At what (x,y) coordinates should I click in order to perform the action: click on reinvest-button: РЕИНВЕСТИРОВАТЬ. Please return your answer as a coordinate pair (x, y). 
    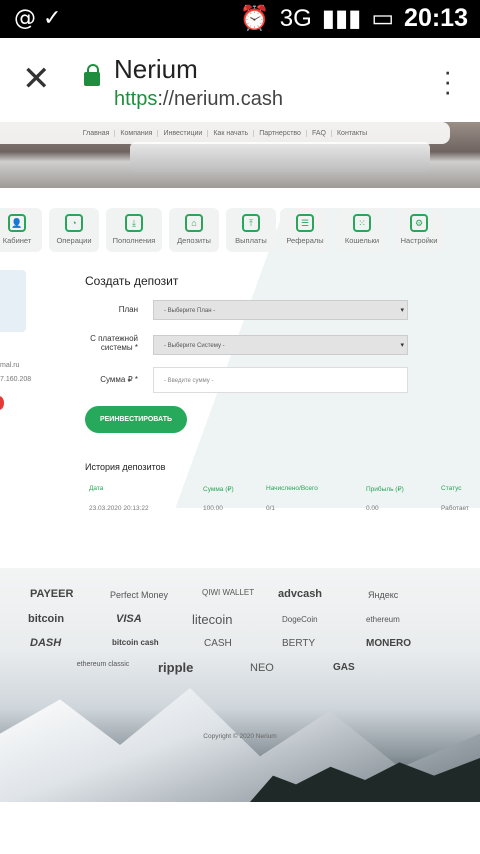
    Looking at the image, I should click on (136, 419).